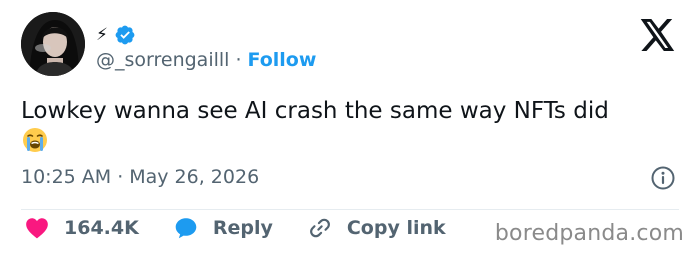 Image resolution: width=700 pixels, height=256 pixels. I want to click on follow-button: Follow, so click(282, 60).